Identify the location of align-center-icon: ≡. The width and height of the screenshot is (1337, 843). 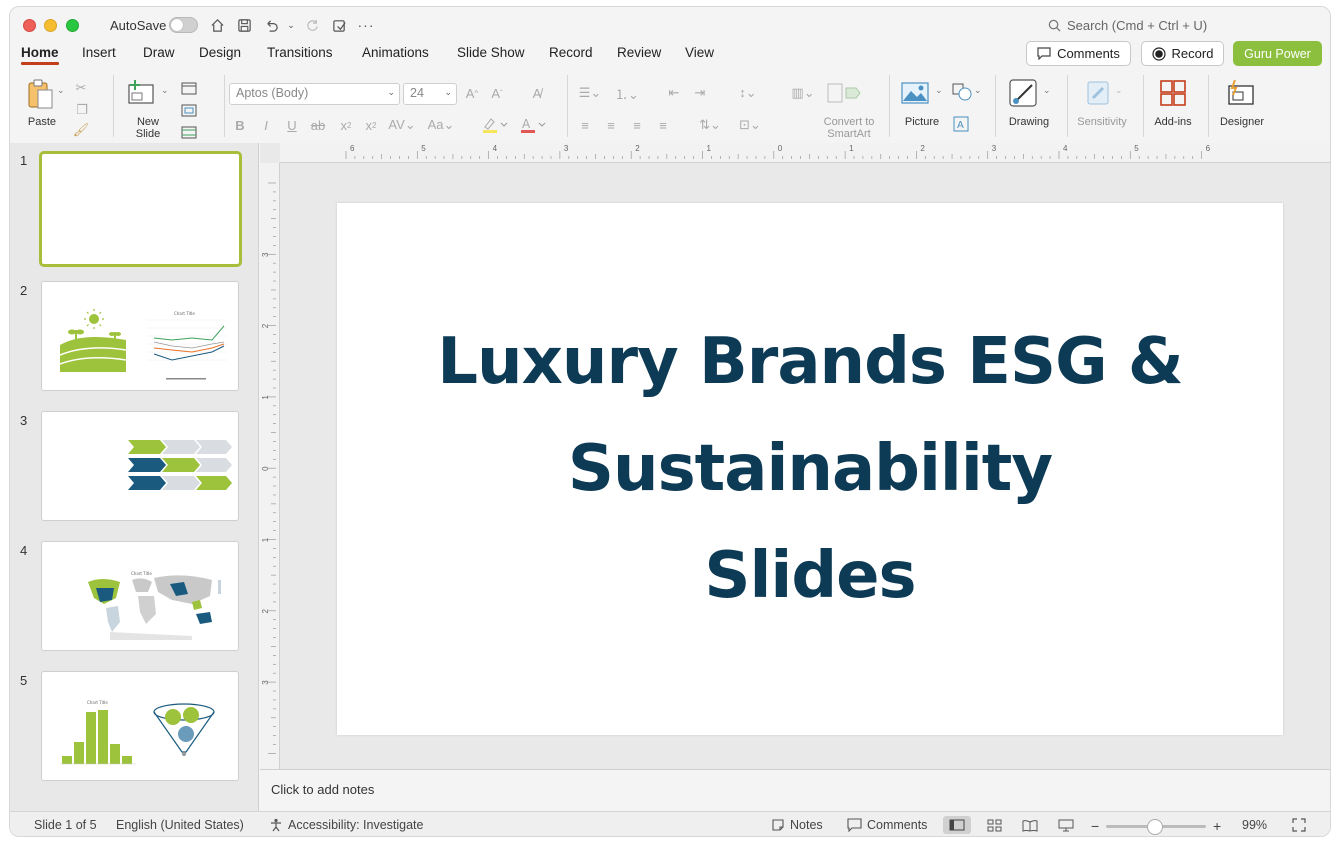
(611, 125).